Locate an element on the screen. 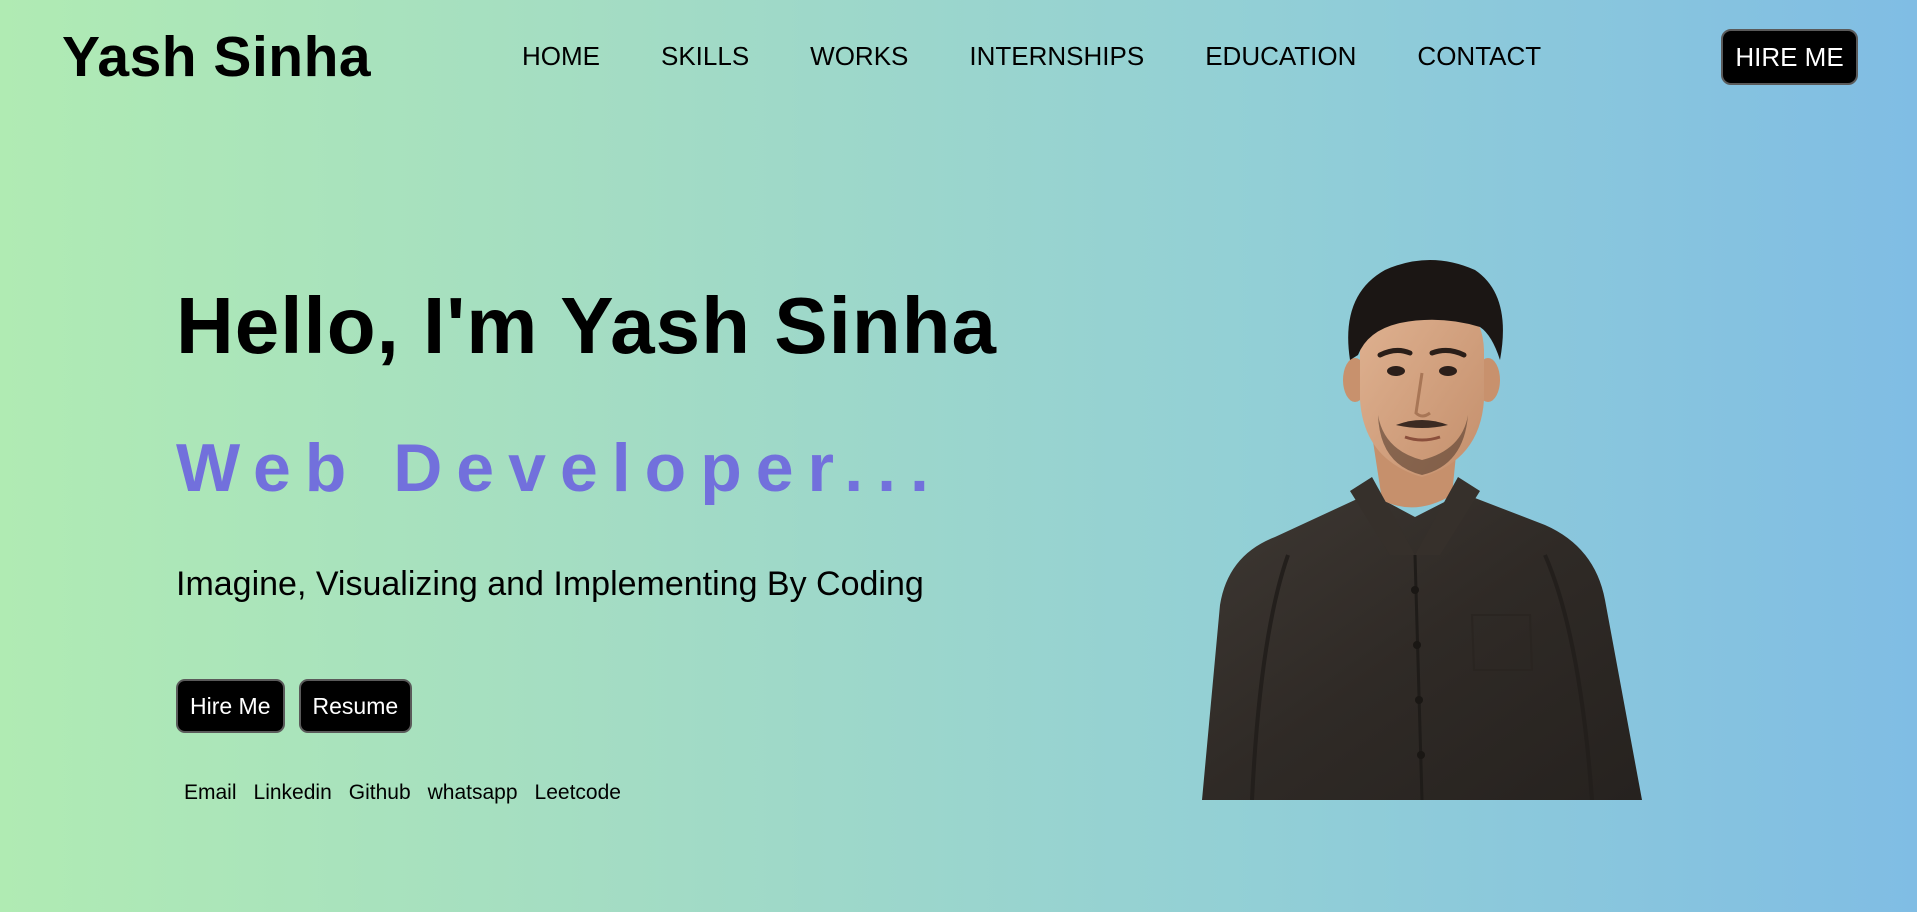 This screenshot has width=1917, height=912. brand-logo: Yash Sinha is located at coordinates (216, 57).